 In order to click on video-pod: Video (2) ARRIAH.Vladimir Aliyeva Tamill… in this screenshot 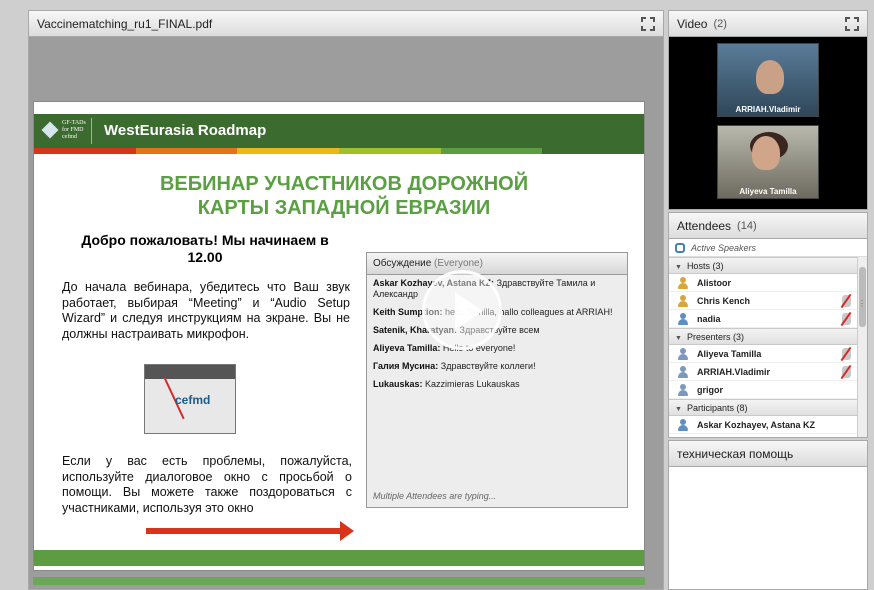, I will do `click(768, 110)`.